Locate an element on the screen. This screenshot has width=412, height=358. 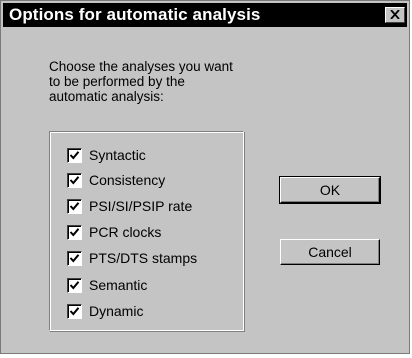
dialog-title: Options for automatic analysis is located at coordinates (135, 14).